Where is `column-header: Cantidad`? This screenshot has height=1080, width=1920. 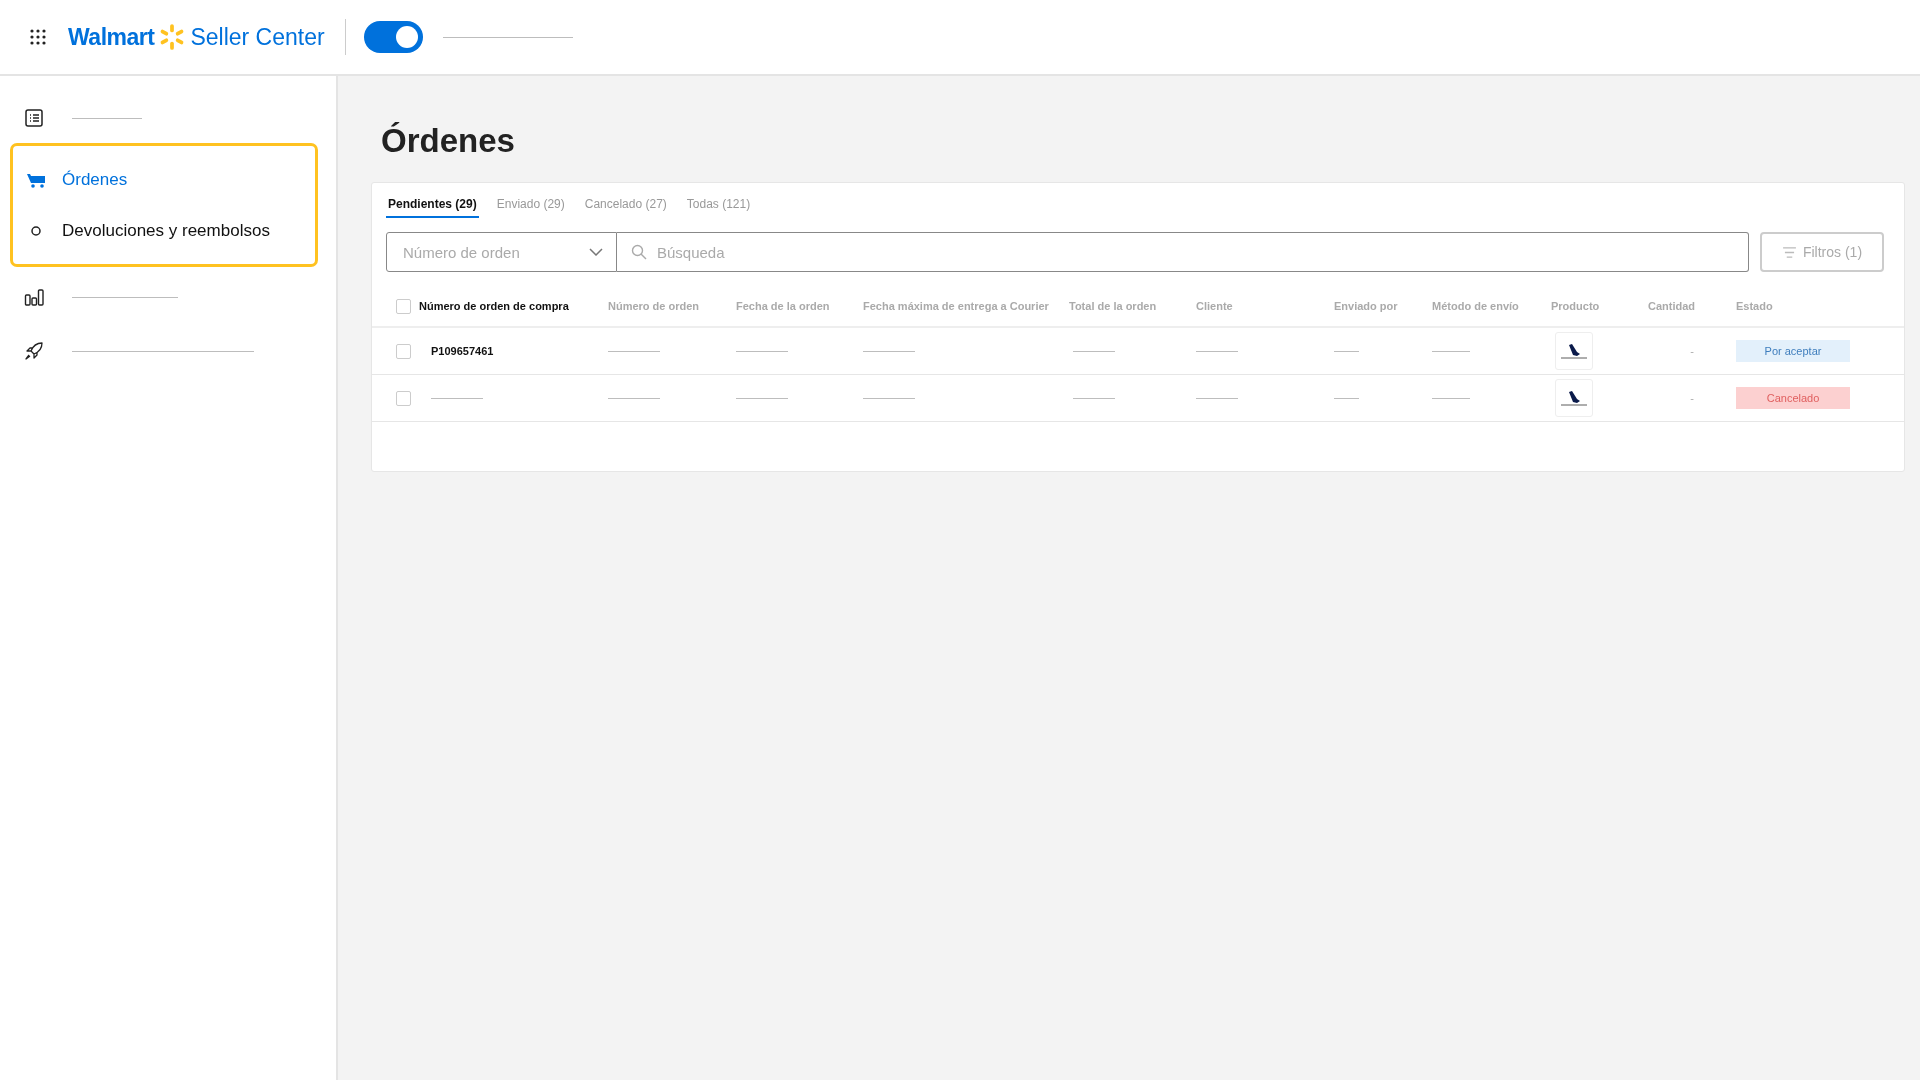 column-header: Cantidad is located at coordinates (1672, 306).